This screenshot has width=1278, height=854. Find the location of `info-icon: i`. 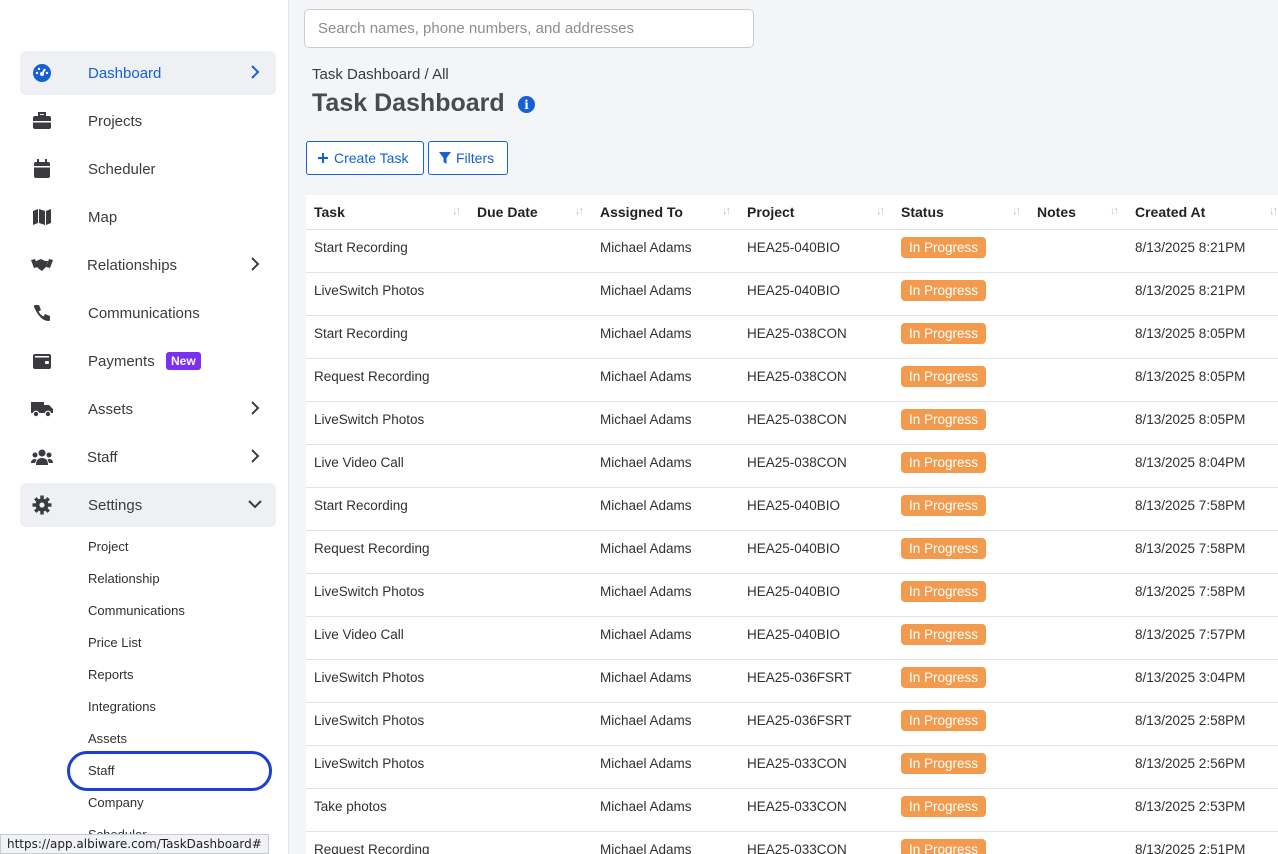

info-icon: i is located at coordinates (526, 104).